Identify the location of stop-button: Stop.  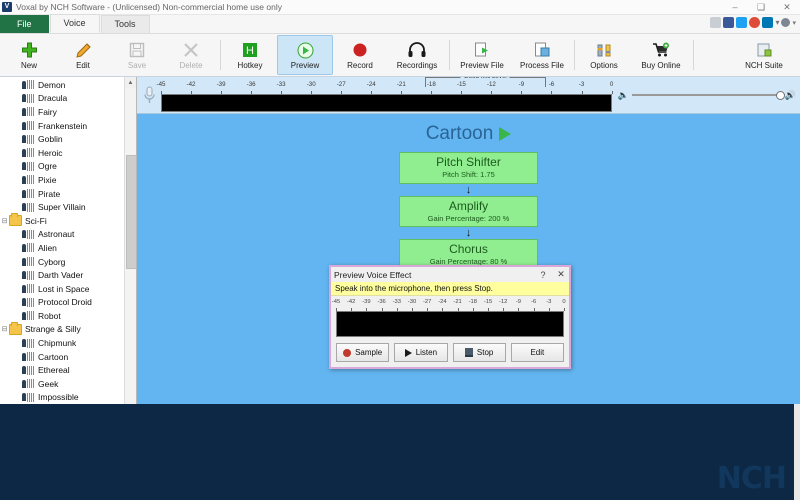
(479, 352).